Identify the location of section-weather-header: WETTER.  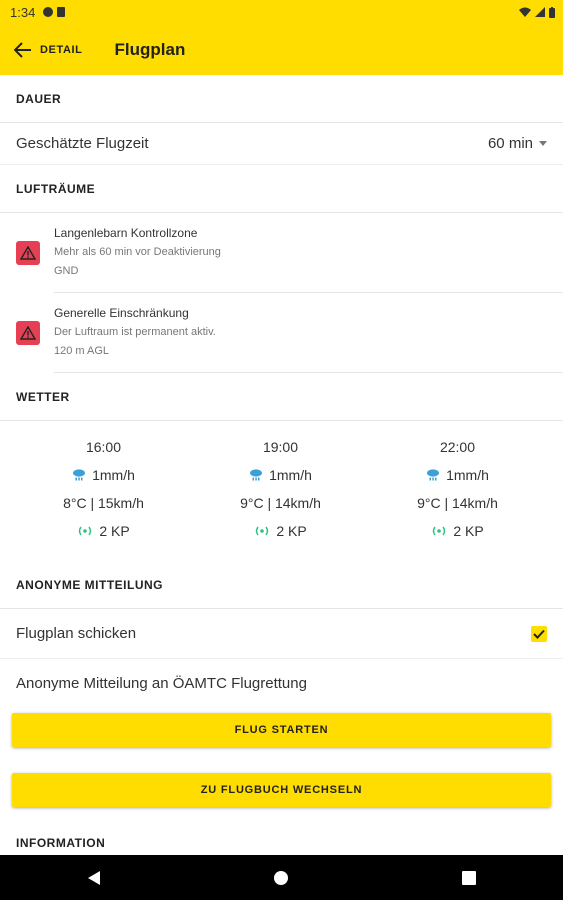
(281, 397).